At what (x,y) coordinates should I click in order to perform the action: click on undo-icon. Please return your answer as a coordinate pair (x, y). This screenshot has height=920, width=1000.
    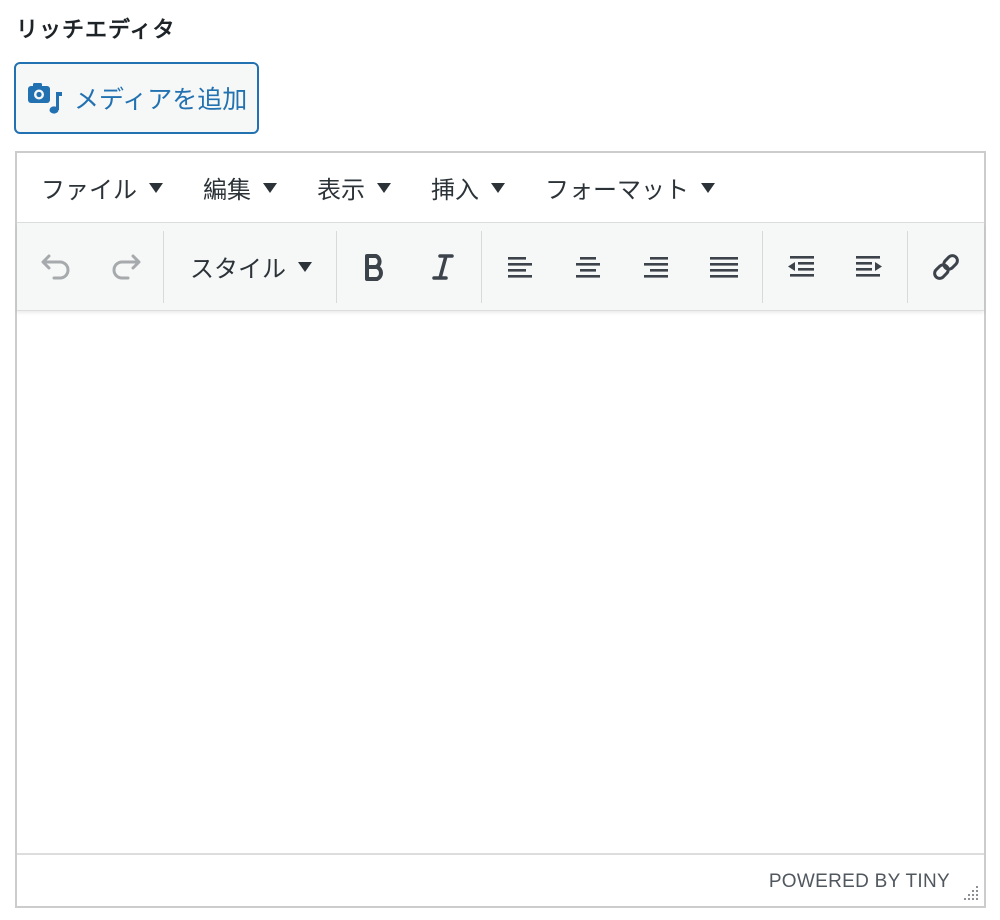
    Looking at the image, I should click on (57, 267).